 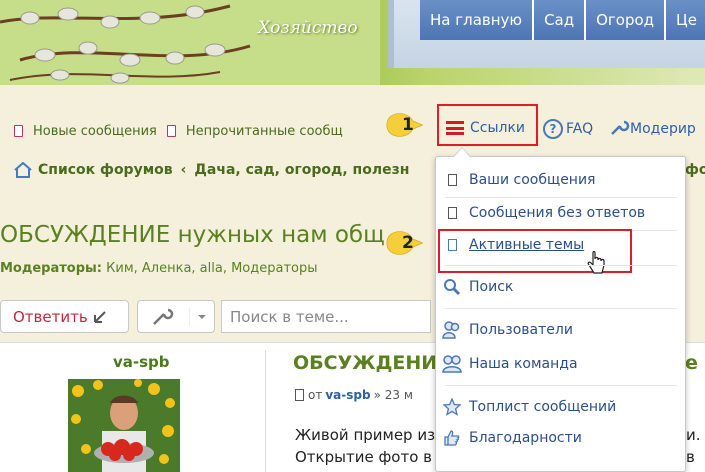 I want to click on post-meta: от va-spb » 23 м, so click(x=354, y=395).